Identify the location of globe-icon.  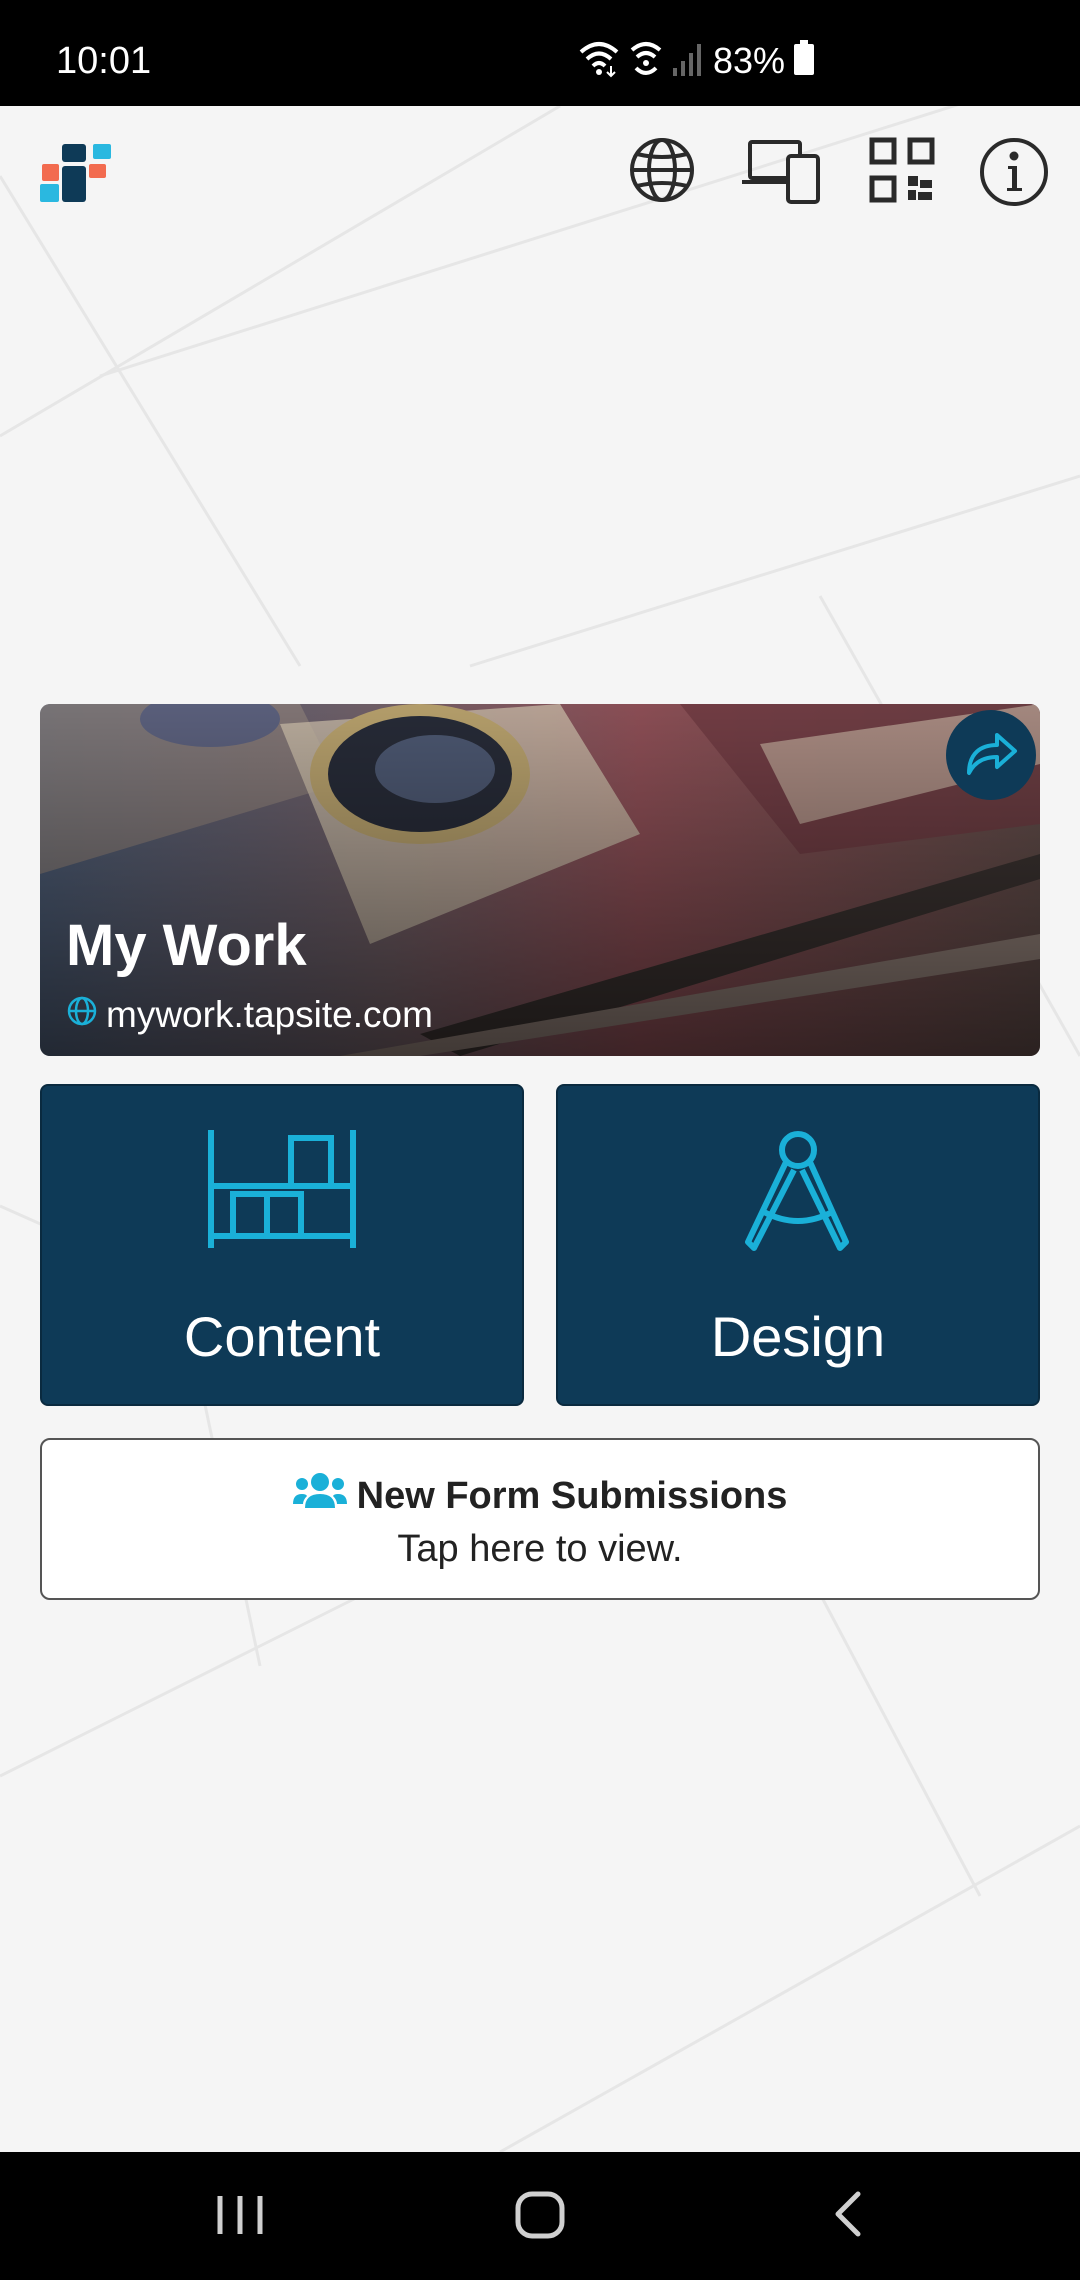
(662, 172).